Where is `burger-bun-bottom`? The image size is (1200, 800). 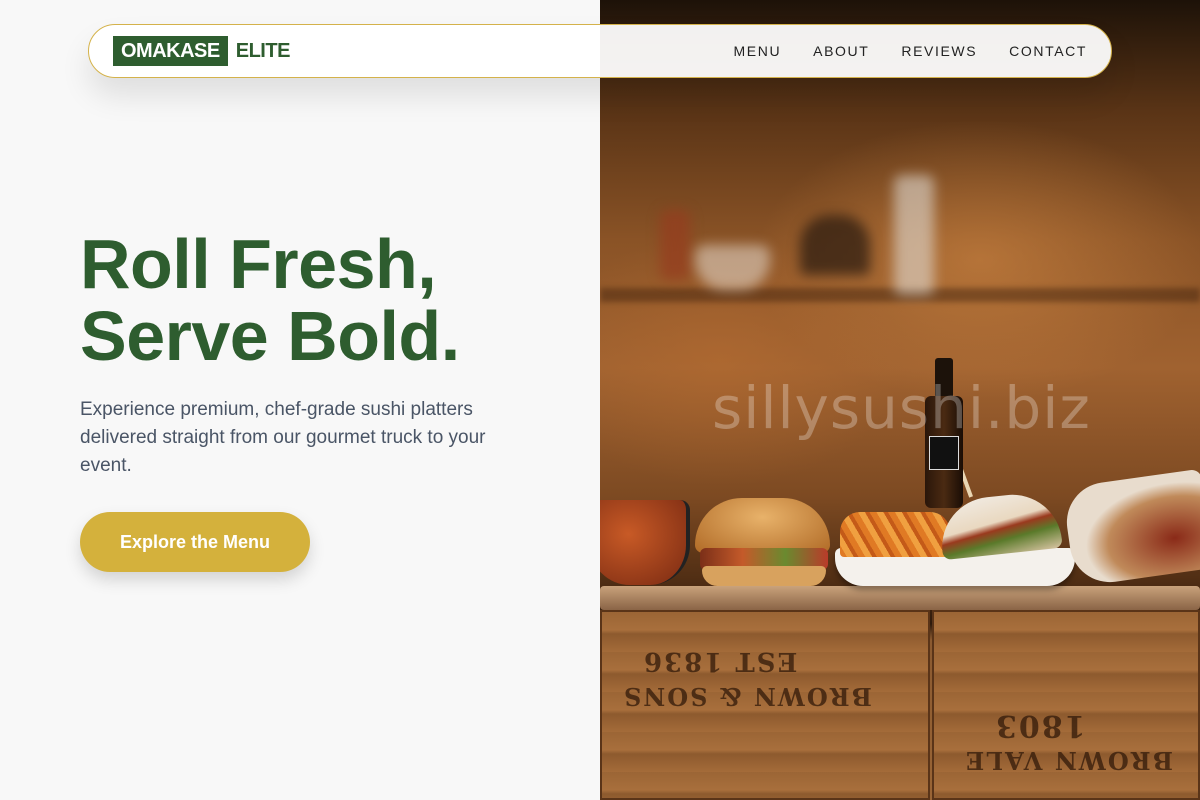
burger-bun-bottom is located at coordinates (764, 576).